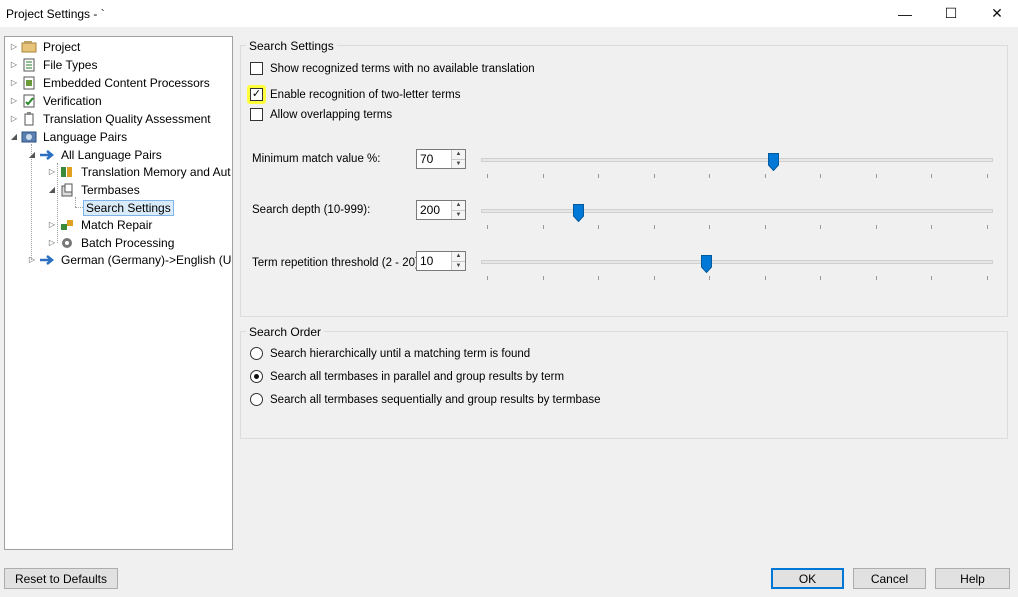  What do you see at coordinates (110, 189) in the screenshot?
I see `tree-item-label: Termbases` at bounding box center [110, 189].